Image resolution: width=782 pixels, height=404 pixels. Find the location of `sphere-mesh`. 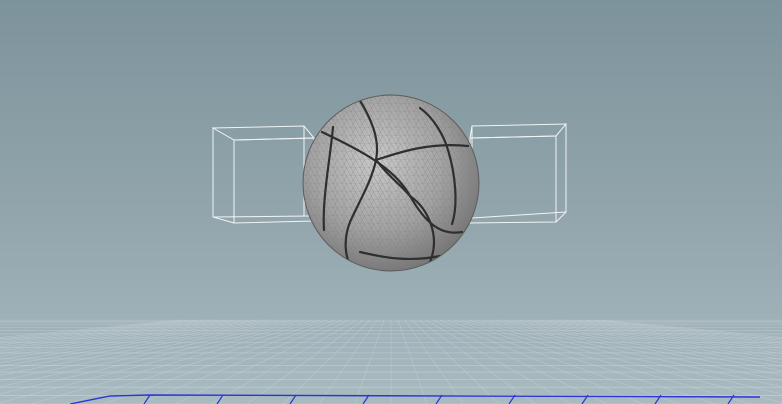

sphere-mesh is located at coordinates (391, 183).